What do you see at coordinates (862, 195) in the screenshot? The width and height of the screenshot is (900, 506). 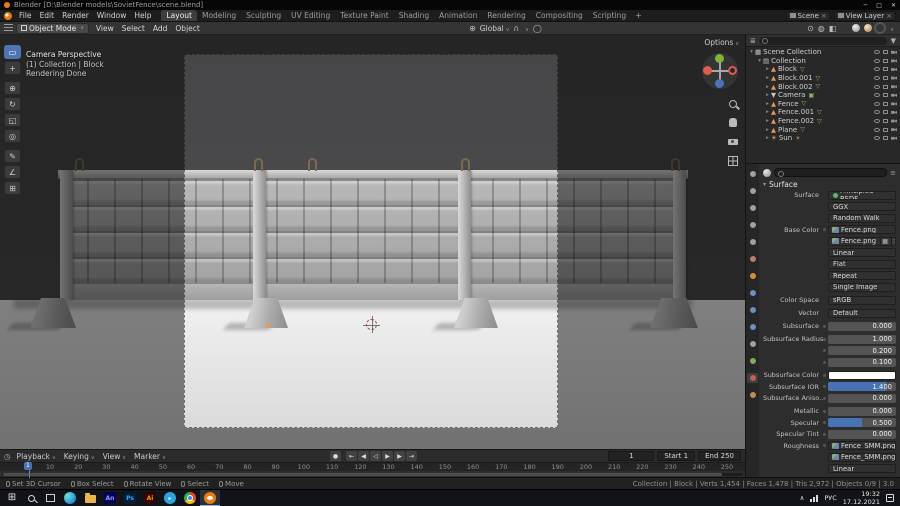 I see `surface-select: Principled BSDF` at bounding box center [862, 195].